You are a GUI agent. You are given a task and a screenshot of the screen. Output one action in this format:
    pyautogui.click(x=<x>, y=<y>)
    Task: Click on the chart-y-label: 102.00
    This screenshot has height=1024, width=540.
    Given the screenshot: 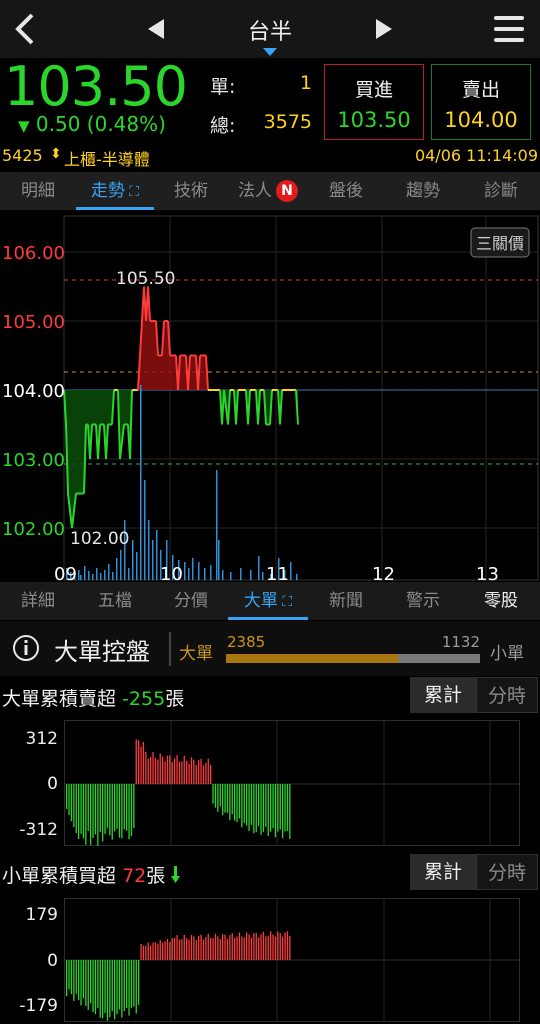 What is the action you would take?
    pyautogui.click(x=33, y=529)
    